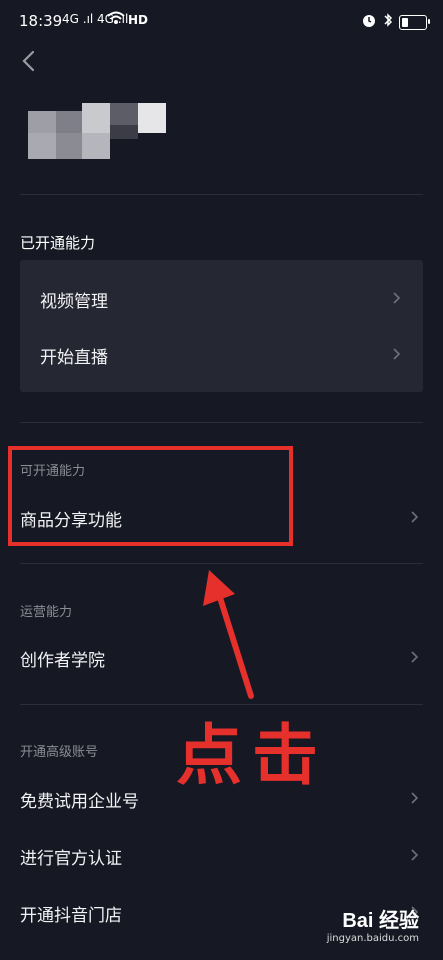  I want to click on back-button, so click(29, 61).